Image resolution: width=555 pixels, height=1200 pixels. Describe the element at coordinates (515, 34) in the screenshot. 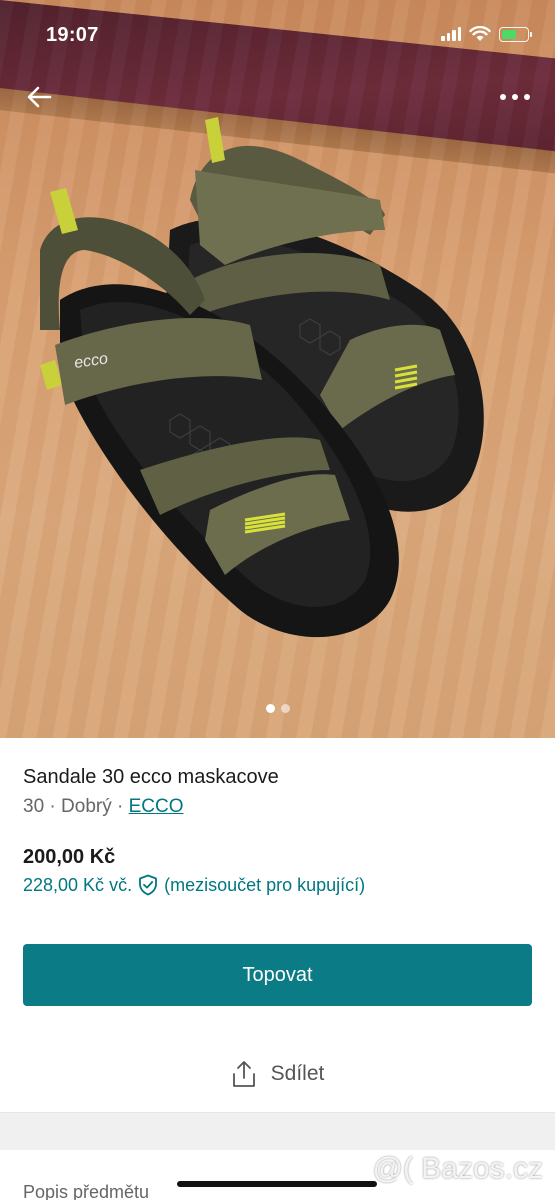

I see `battery-icon` at that location.